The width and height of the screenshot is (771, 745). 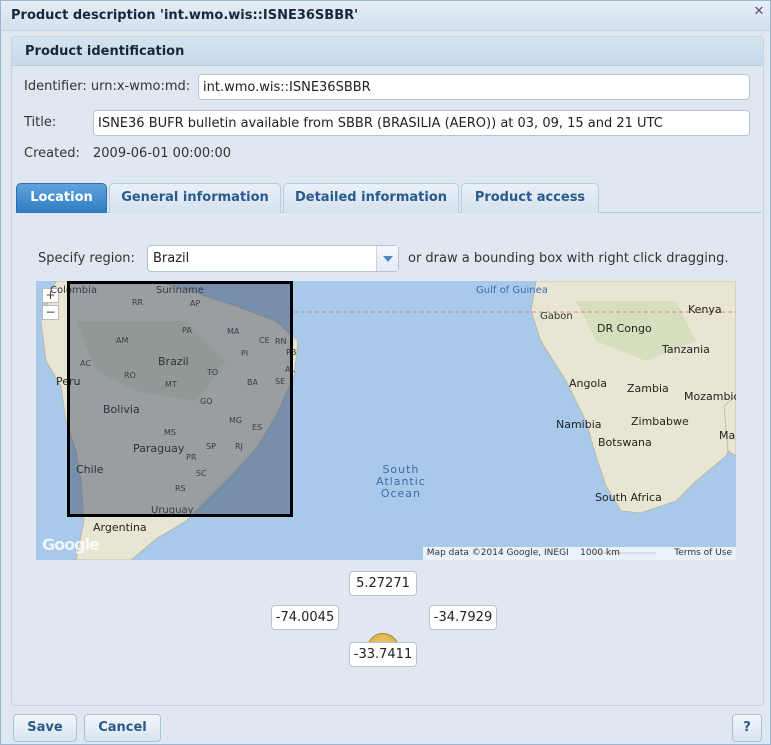 I want to click on map-label-argentina: Argentina, so click(x=120, y=527).